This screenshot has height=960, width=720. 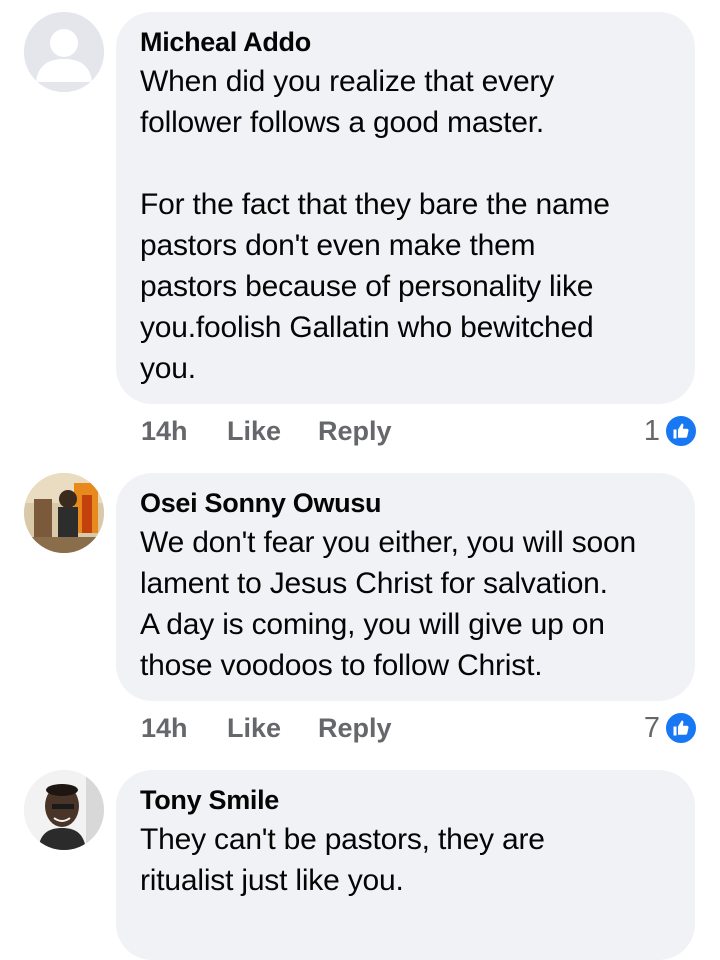 I want to click on reaction-count: 1, so click(x=651, y=430).